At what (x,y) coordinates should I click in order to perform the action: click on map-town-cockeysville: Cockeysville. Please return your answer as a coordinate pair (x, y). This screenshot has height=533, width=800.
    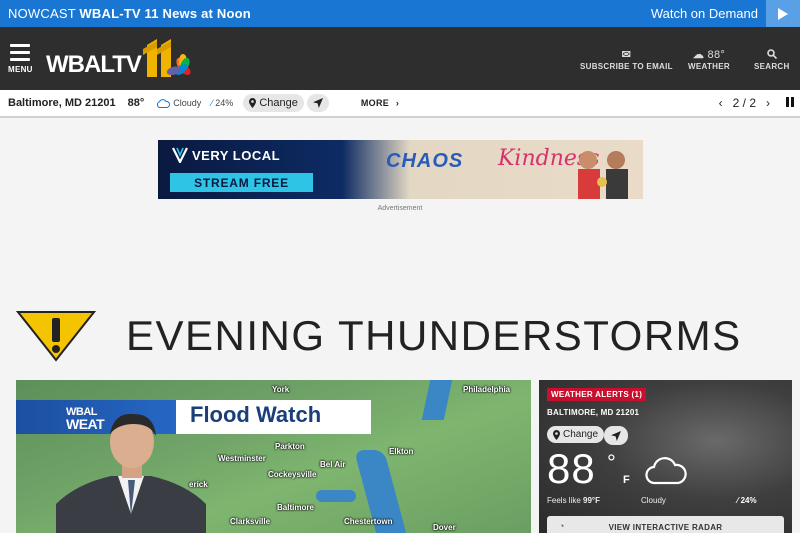
    Looking at the image, I should click on (292, 474).